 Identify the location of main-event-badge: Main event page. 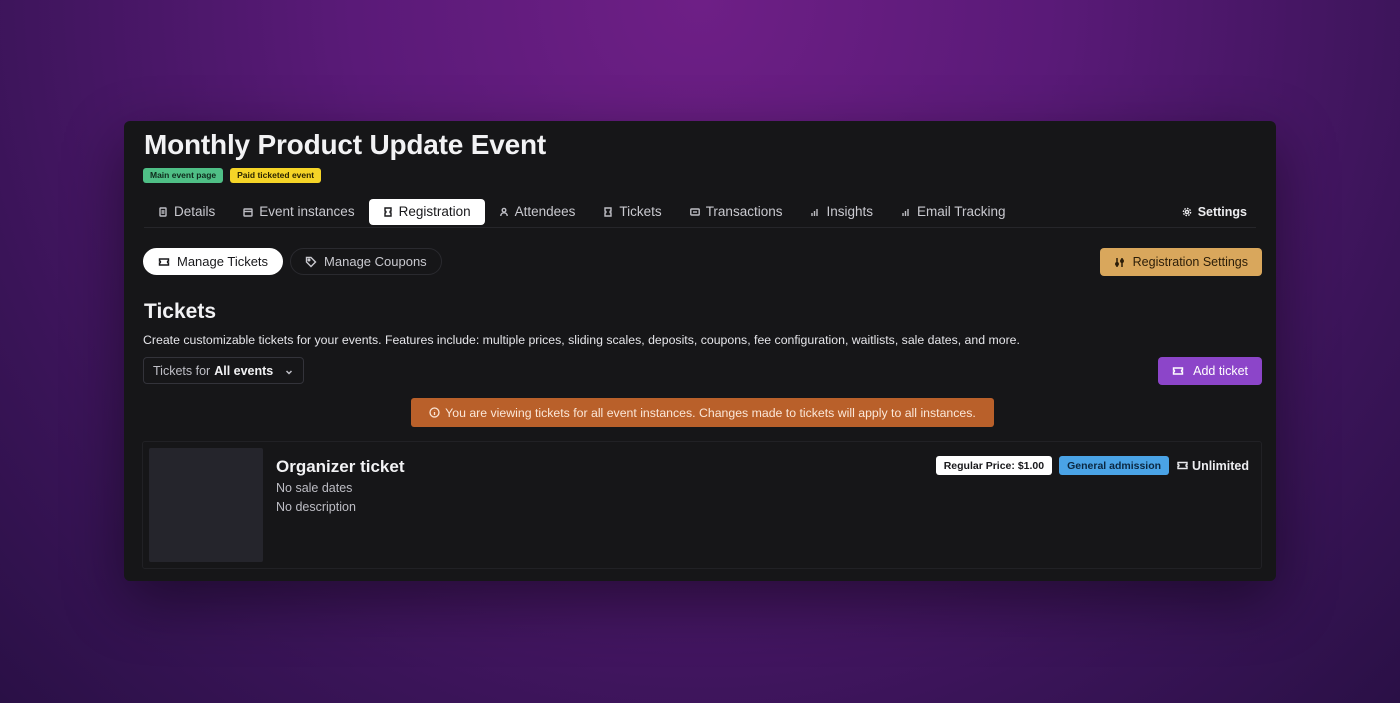
(183, 175).